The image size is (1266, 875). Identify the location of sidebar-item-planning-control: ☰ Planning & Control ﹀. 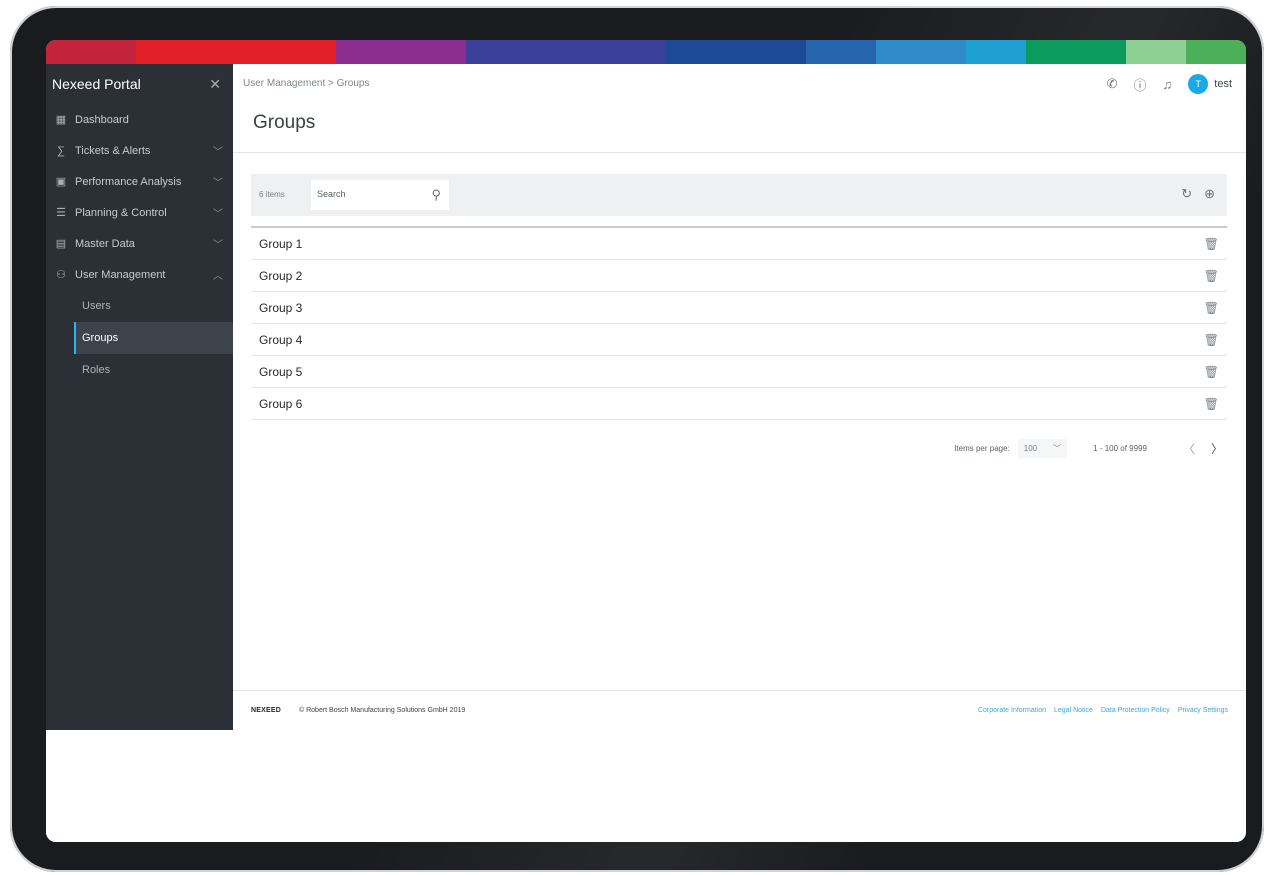
(139, 212).